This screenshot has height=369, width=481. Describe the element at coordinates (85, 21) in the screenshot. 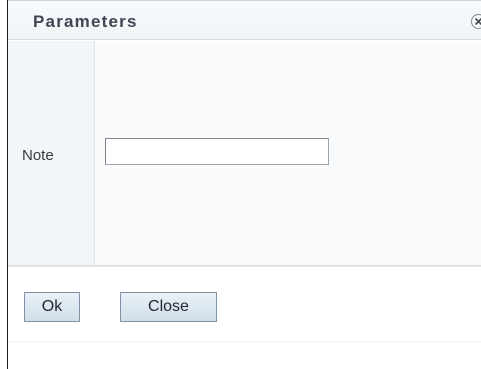

I see `dialog-title: Parameters` at that location.